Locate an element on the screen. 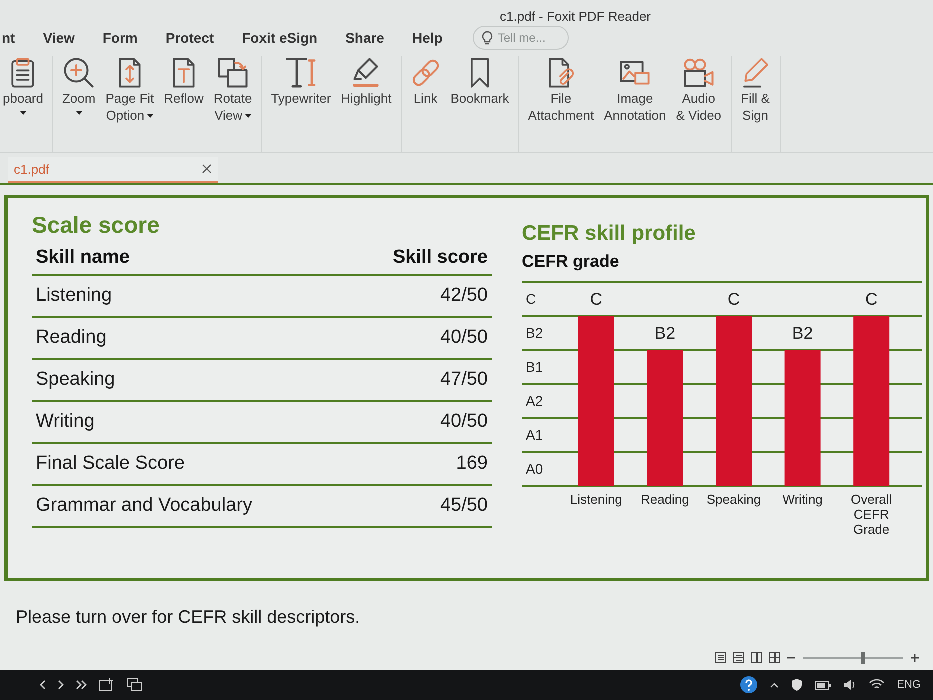  slider-thumb is located at coordinates (863, 658).